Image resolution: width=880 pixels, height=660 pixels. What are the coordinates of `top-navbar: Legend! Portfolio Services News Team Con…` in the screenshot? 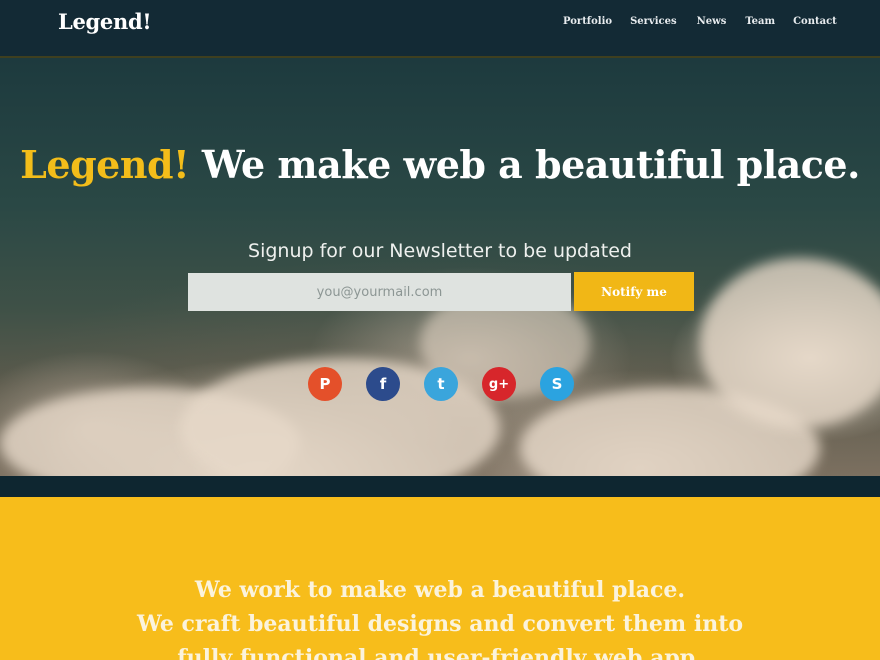 It's located at (440, 29).